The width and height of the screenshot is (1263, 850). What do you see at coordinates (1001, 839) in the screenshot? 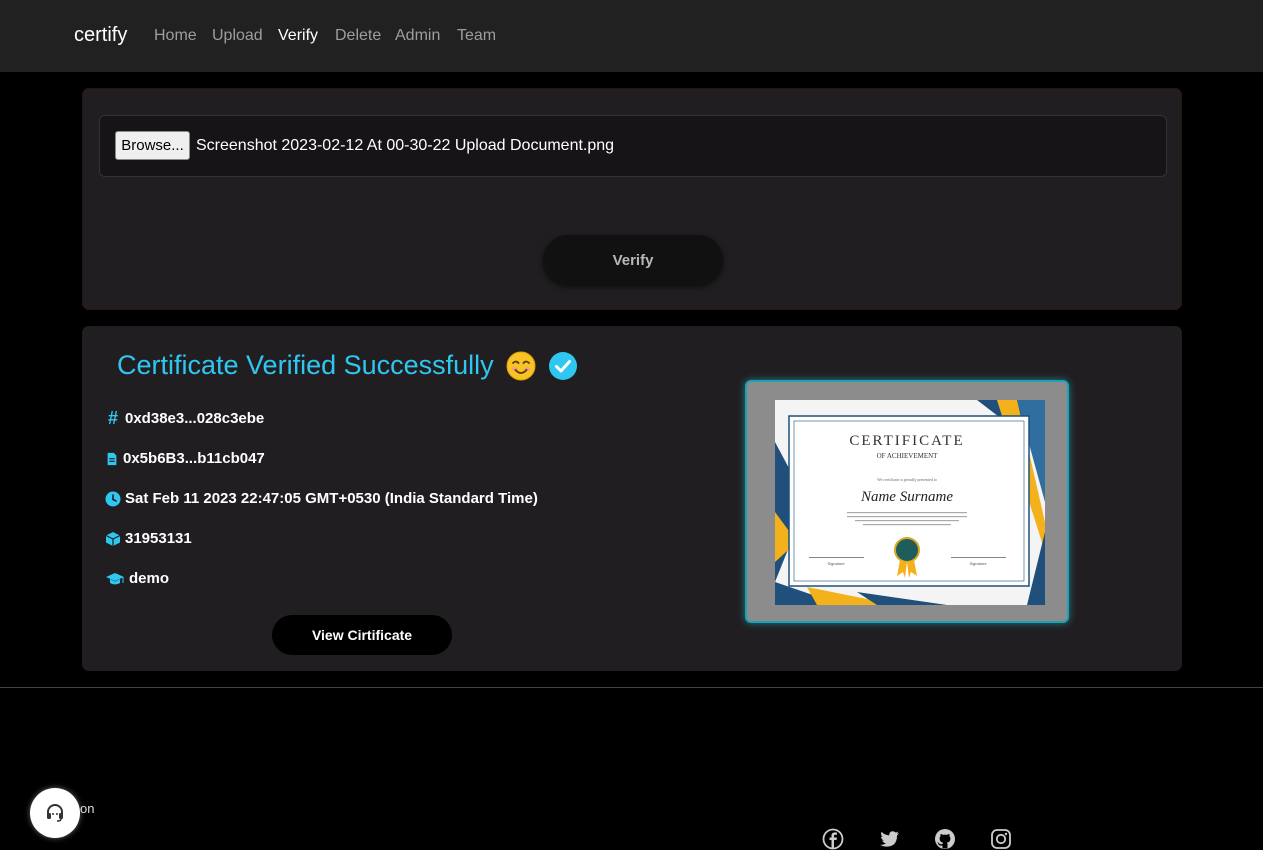
I see `instagram-icon` at bounding box center [1001, 839].